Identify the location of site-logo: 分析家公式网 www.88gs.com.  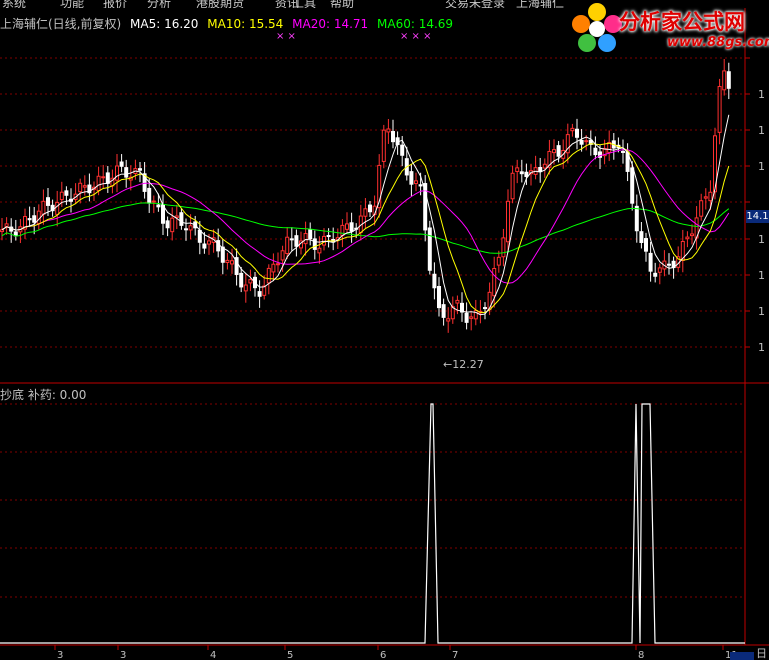
(668, 28).